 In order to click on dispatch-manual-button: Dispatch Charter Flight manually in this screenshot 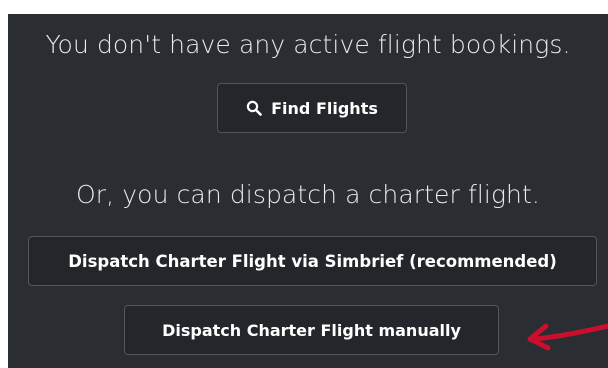, I will do `click(311, 330)`.